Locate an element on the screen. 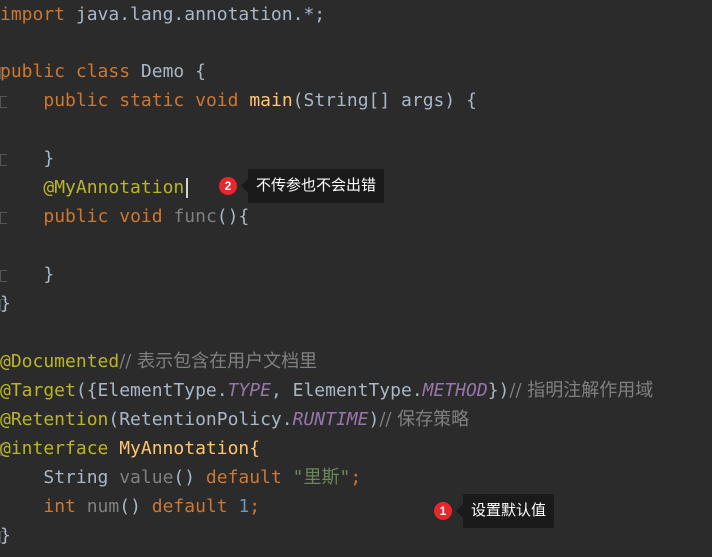 This screenshot has width=712, height=557. callout-text: 不传参也不会出错 is located at coordinates (316, 186).